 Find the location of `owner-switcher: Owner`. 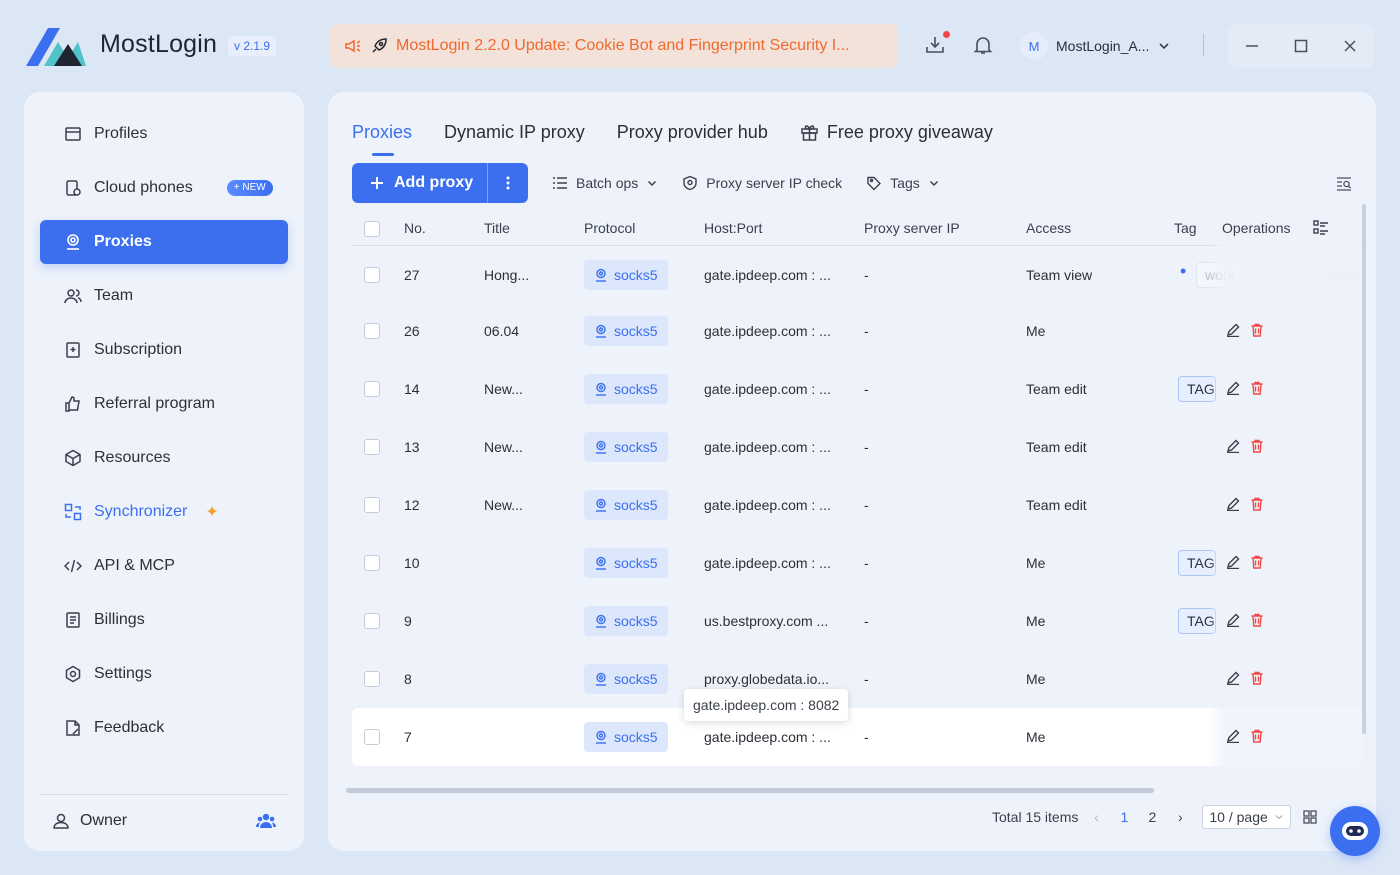

owner-switcher: Owner is located at coordinates (164, 821).